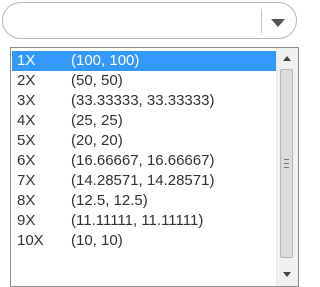  What do you see at coordinates (97, 140) in the screenshot?
I see `option-scale: (20, 20)` at bounding box center [97, 140].